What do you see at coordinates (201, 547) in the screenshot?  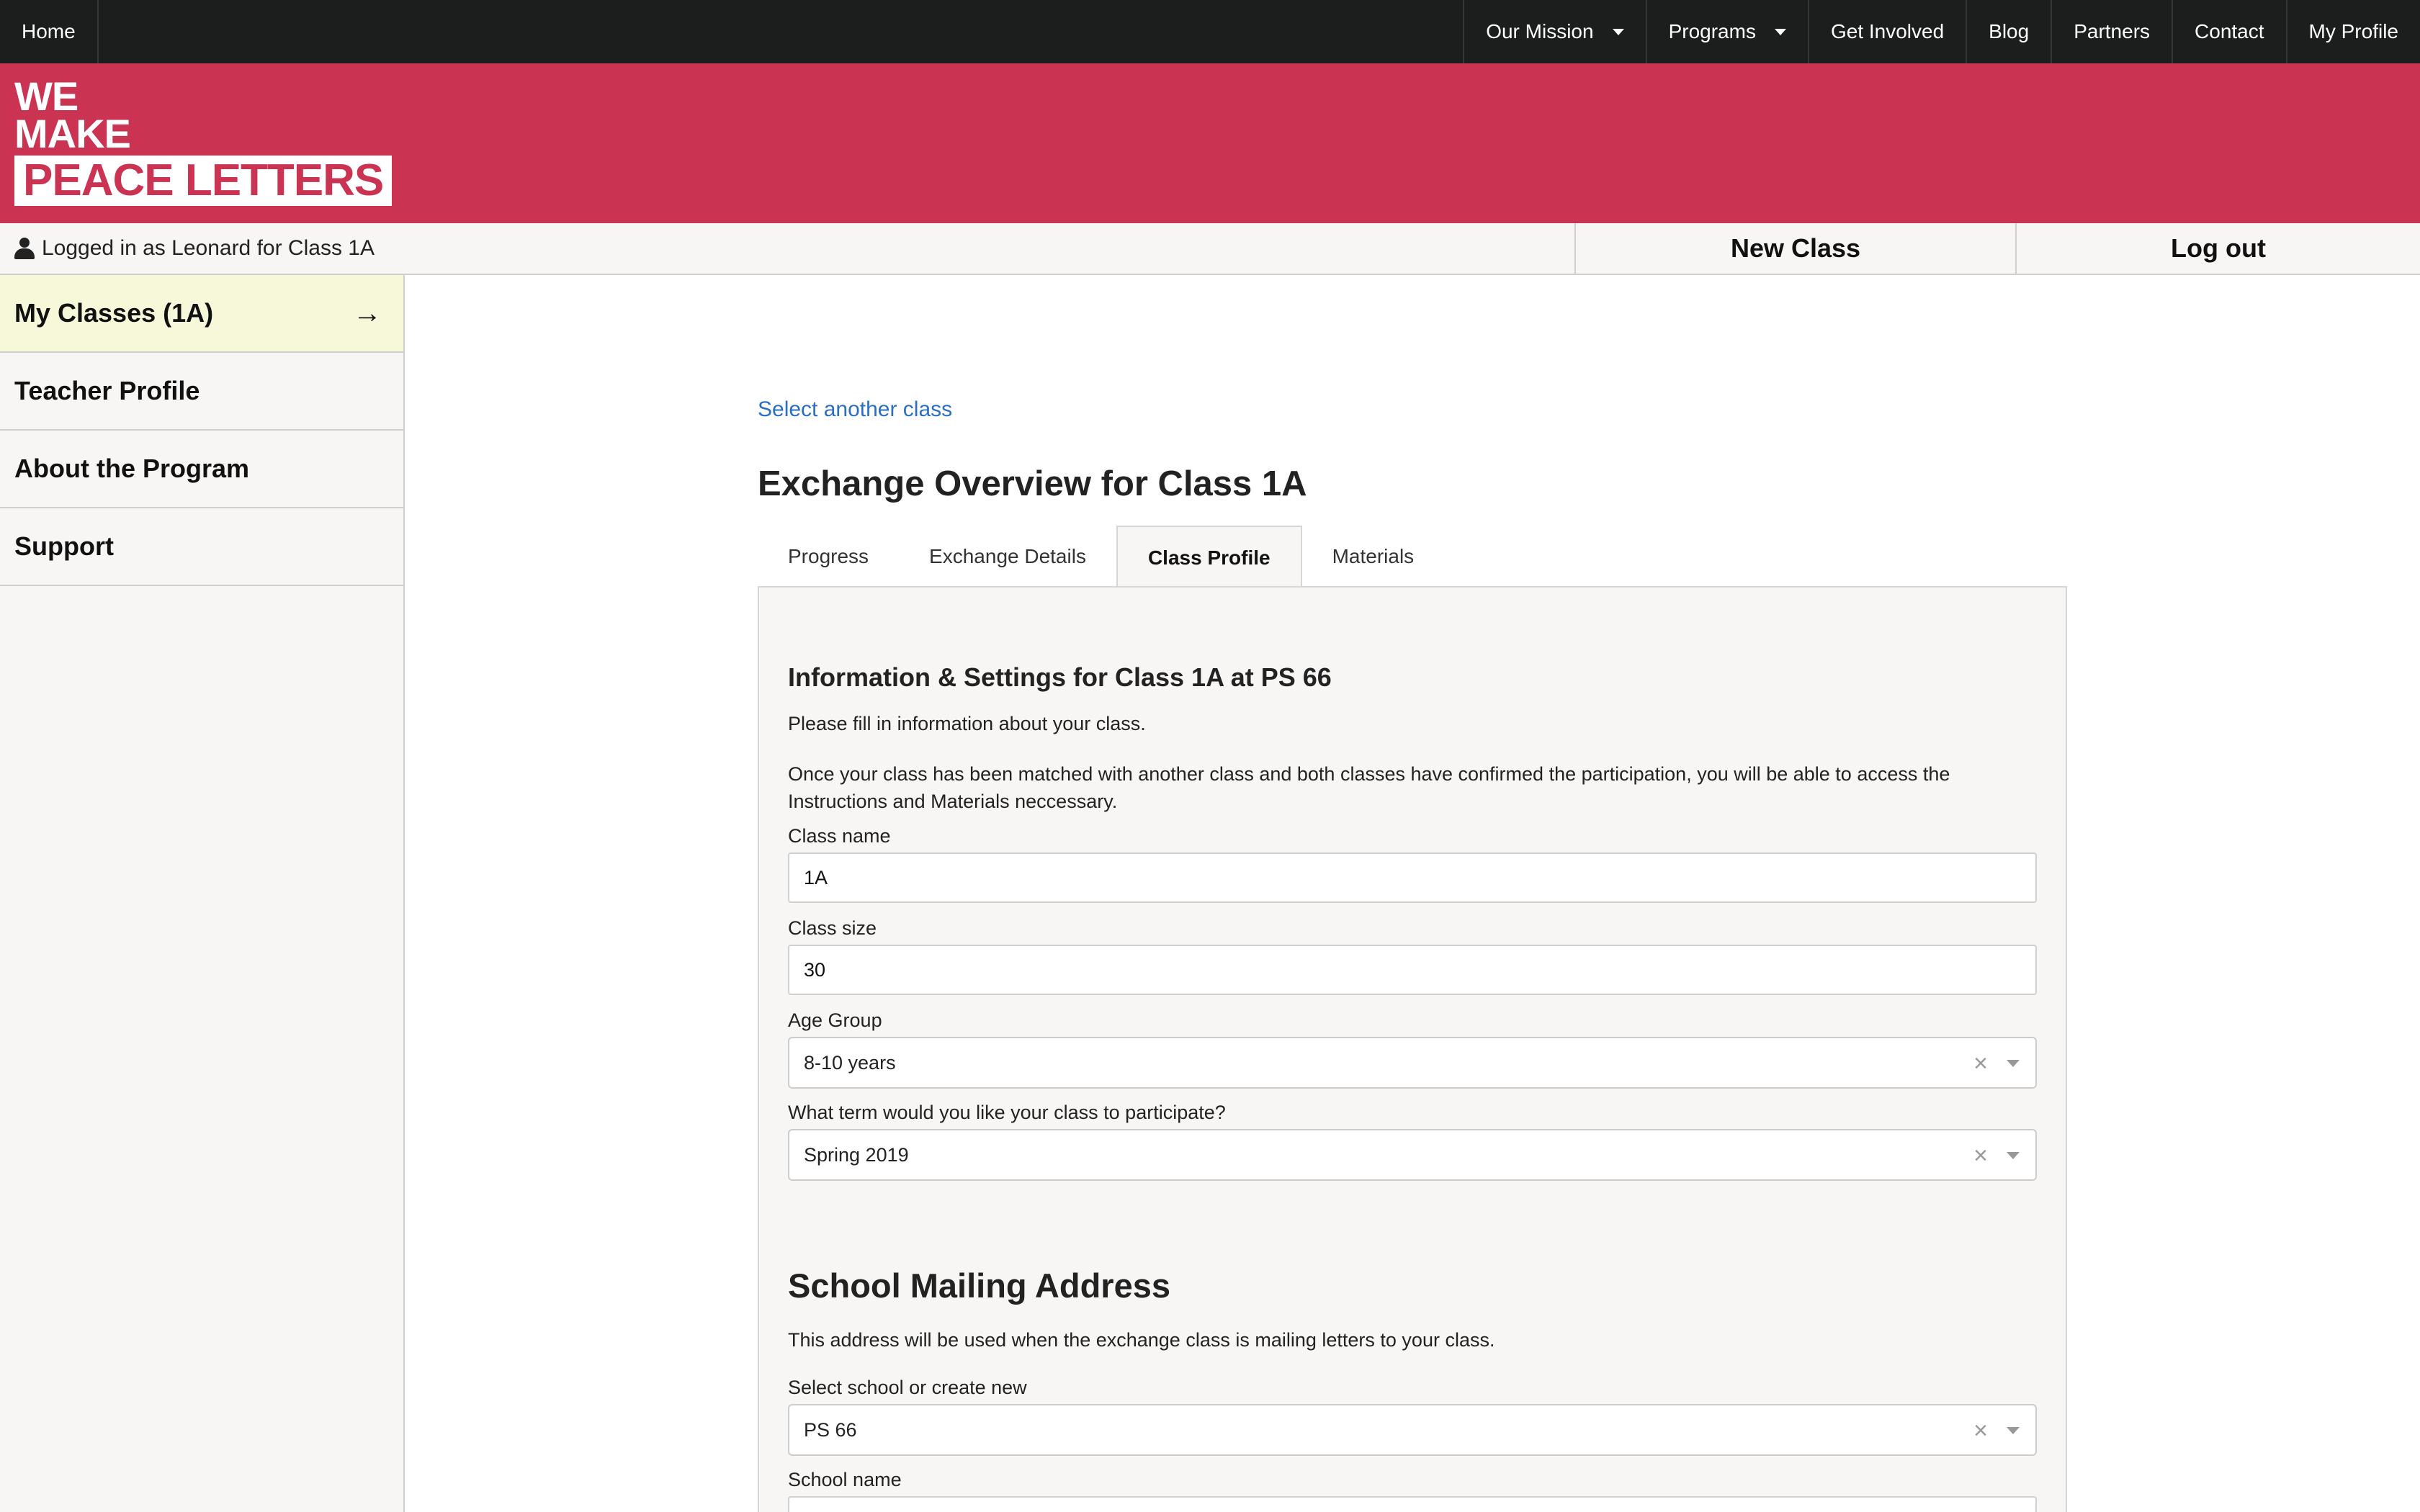 I see `sidebar-item-support: Support` at bounding box center [201, 547].